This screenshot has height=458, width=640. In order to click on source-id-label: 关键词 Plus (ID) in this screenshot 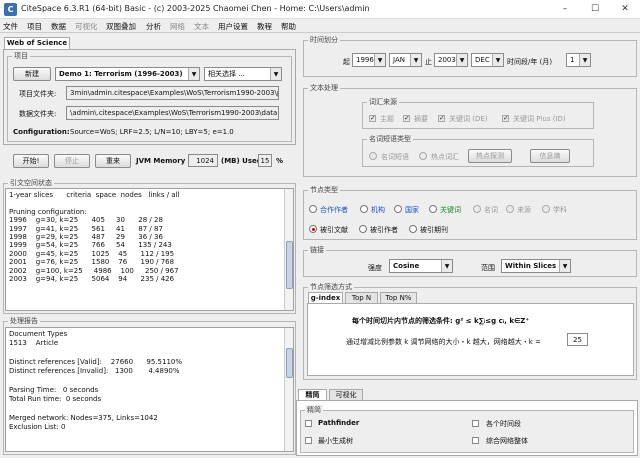, I will do `click(539, 119)`.